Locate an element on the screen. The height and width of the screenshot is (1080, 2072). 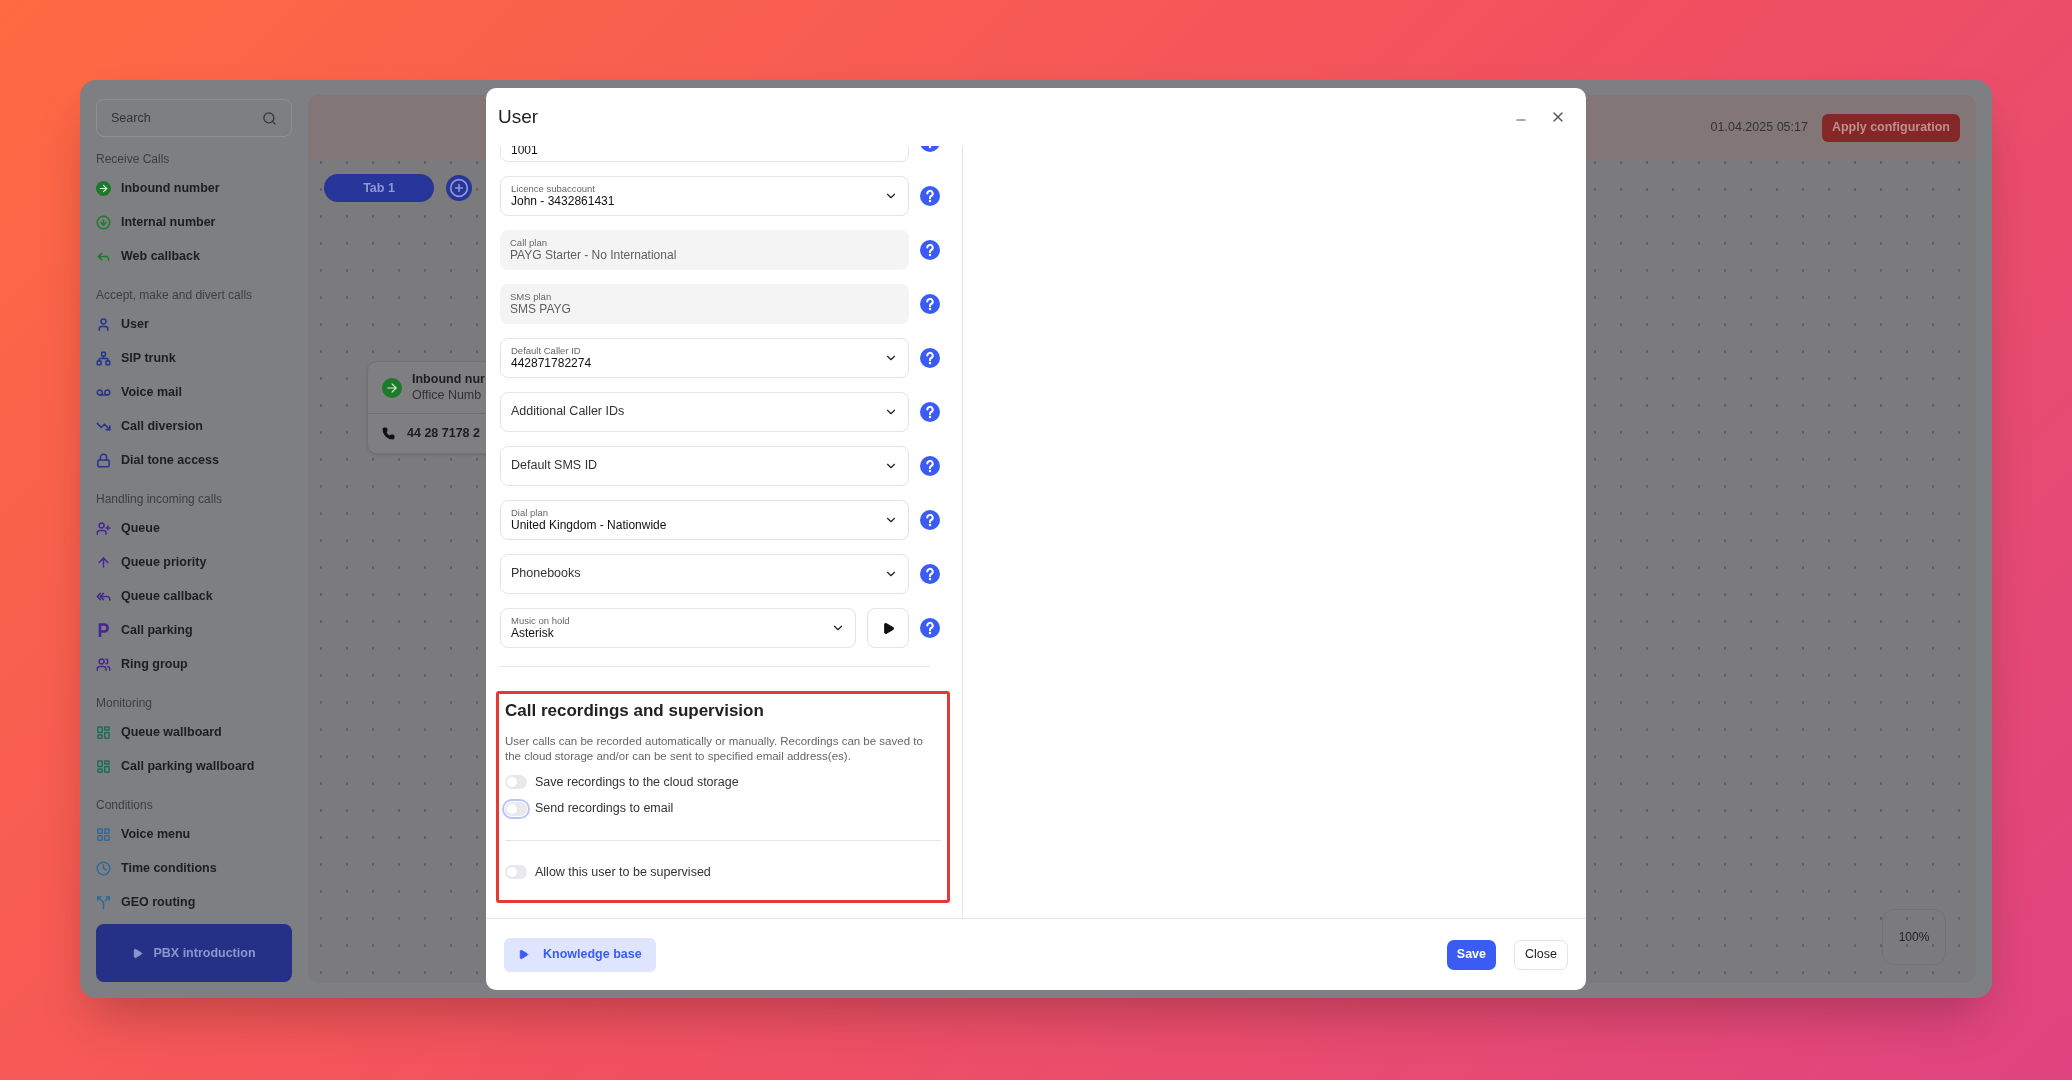
section-heading: Monitoring is located at coordinates (125, 703).